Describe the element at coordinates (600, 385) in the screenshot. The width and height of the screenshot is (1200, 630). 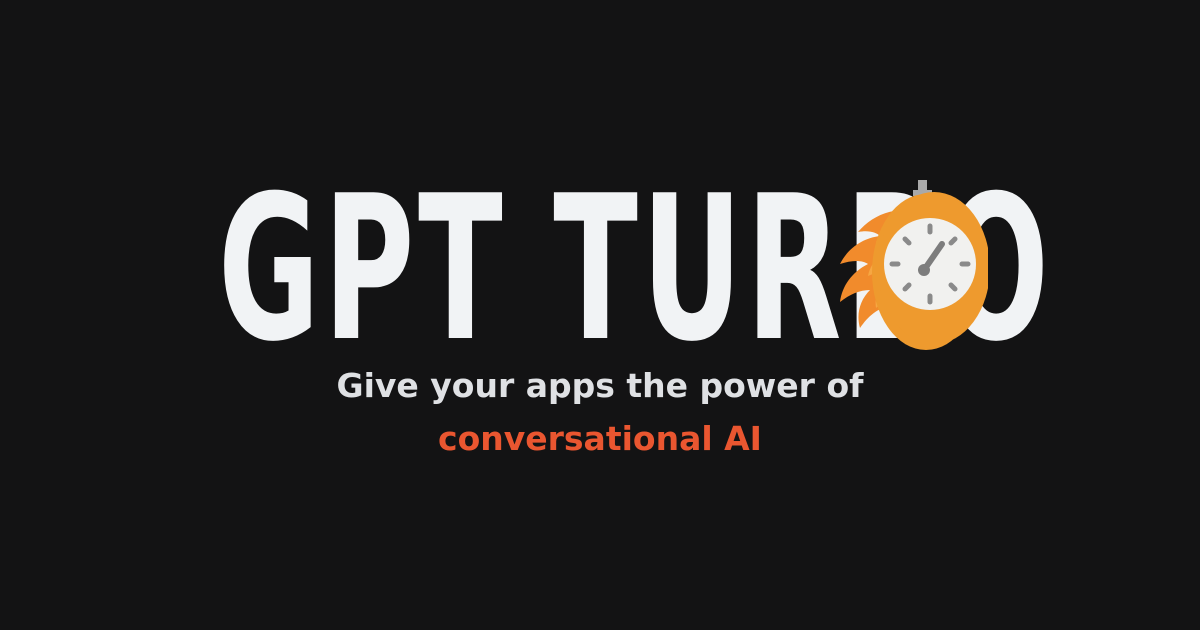
I see `tagline-line-1: Give your apps the power of` at that location.